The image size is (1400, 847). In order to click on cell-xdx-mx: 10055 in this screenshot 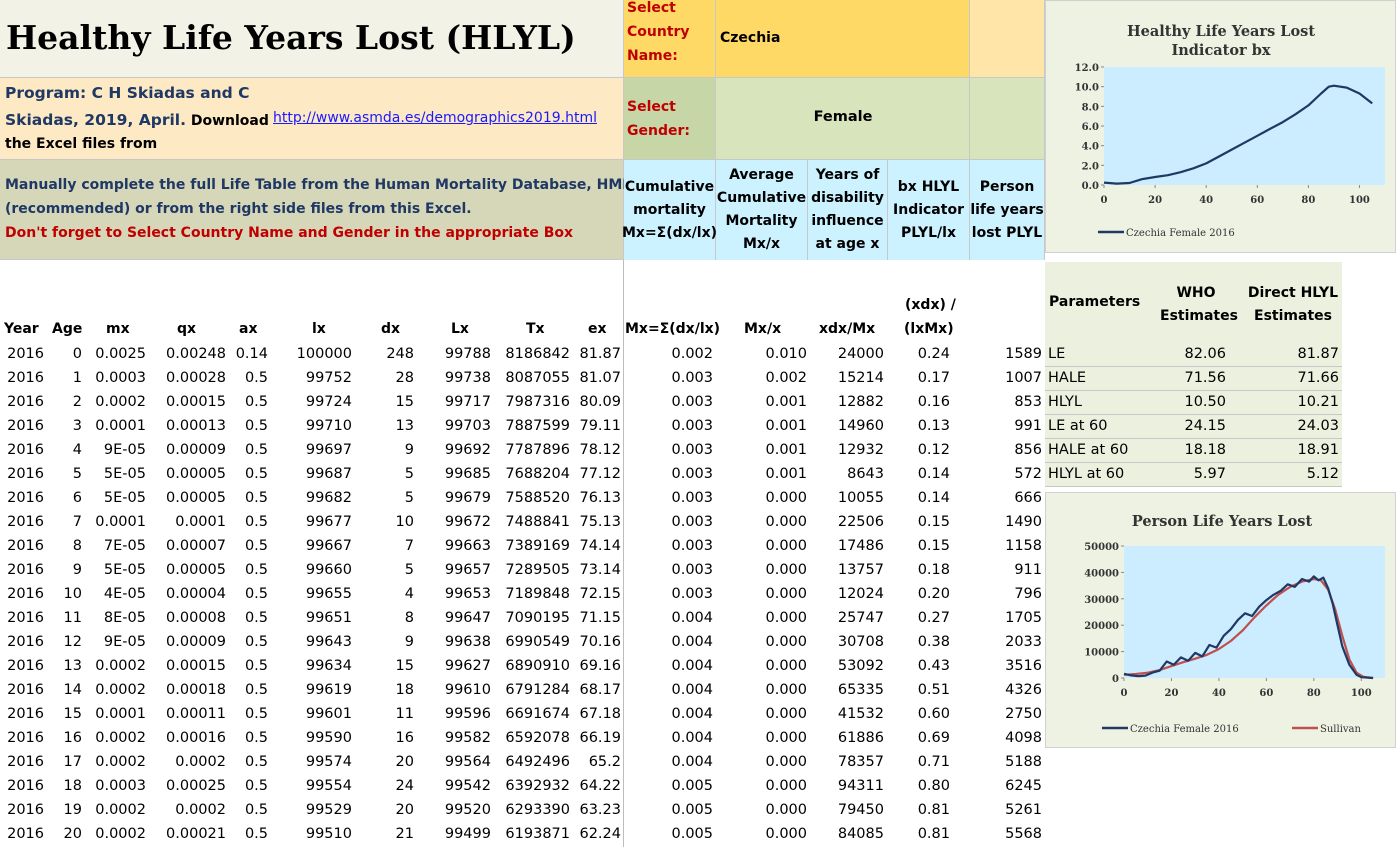, I will do `click(861, 498)`.